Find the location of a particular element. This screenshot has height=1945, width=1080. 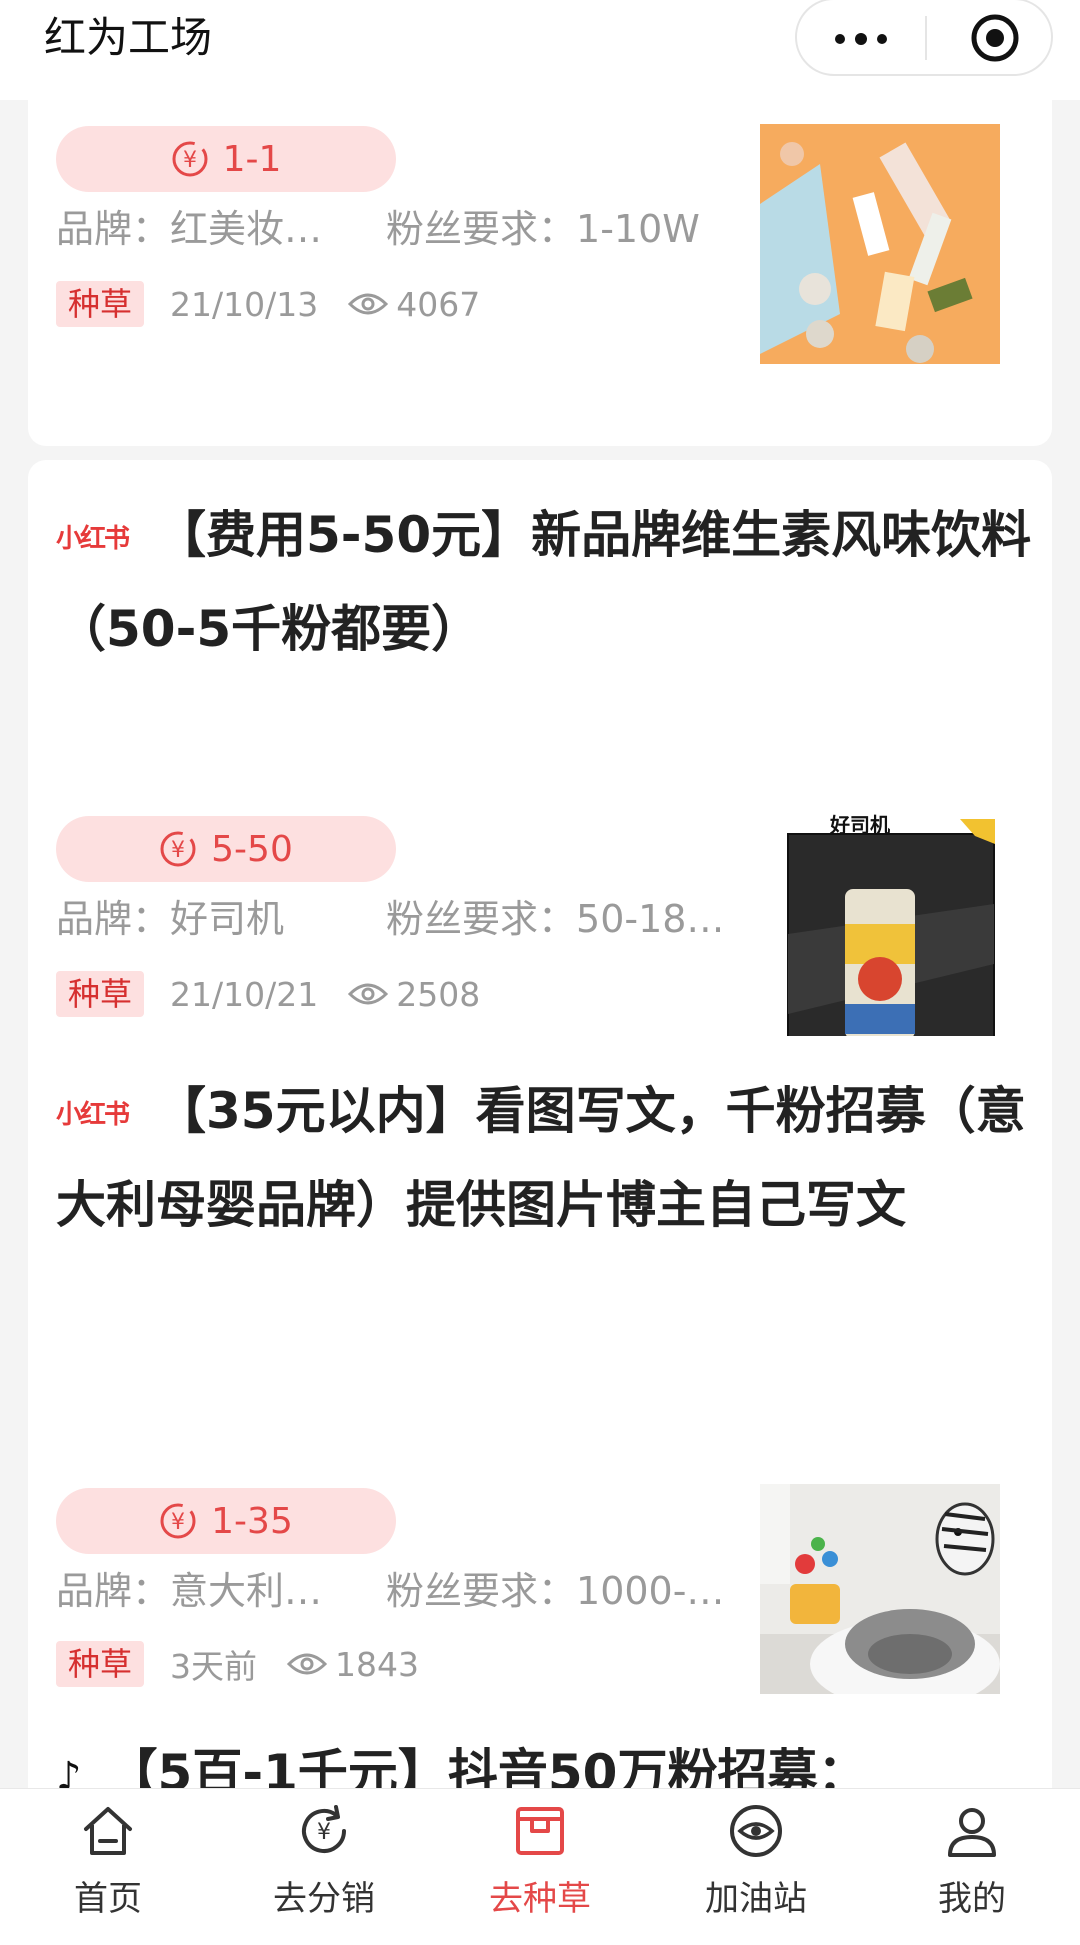

capsule-divider is located at coordinates (926, 38).